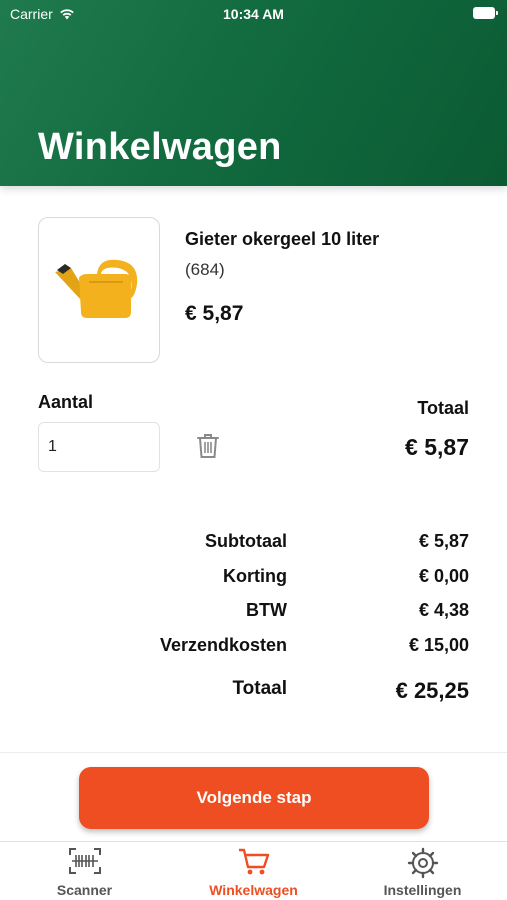 The height and width of the screenshot is (900, 507). What do you see at coordinates (485, 13) in the screenshot?
I see `battery-icon` at bounding box center [485, 13].